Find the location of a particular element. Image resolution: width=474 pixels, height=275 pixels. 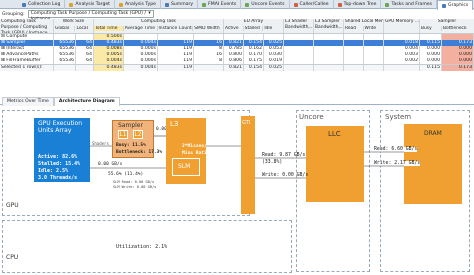

cell-stalled: 0.175 is located at coordinates (254, 61).